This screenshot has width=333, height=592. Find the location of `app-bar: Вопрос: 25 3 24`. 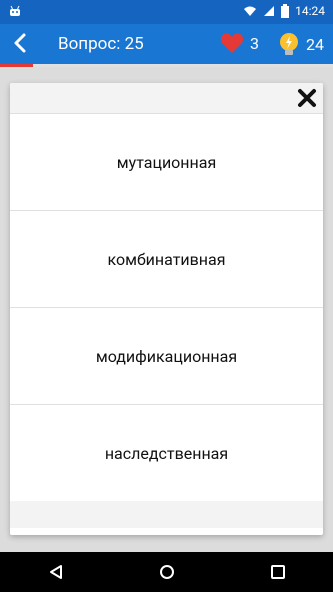

app-bar: Вопрос: 25 3 24 is located at coordinates (166, 44).